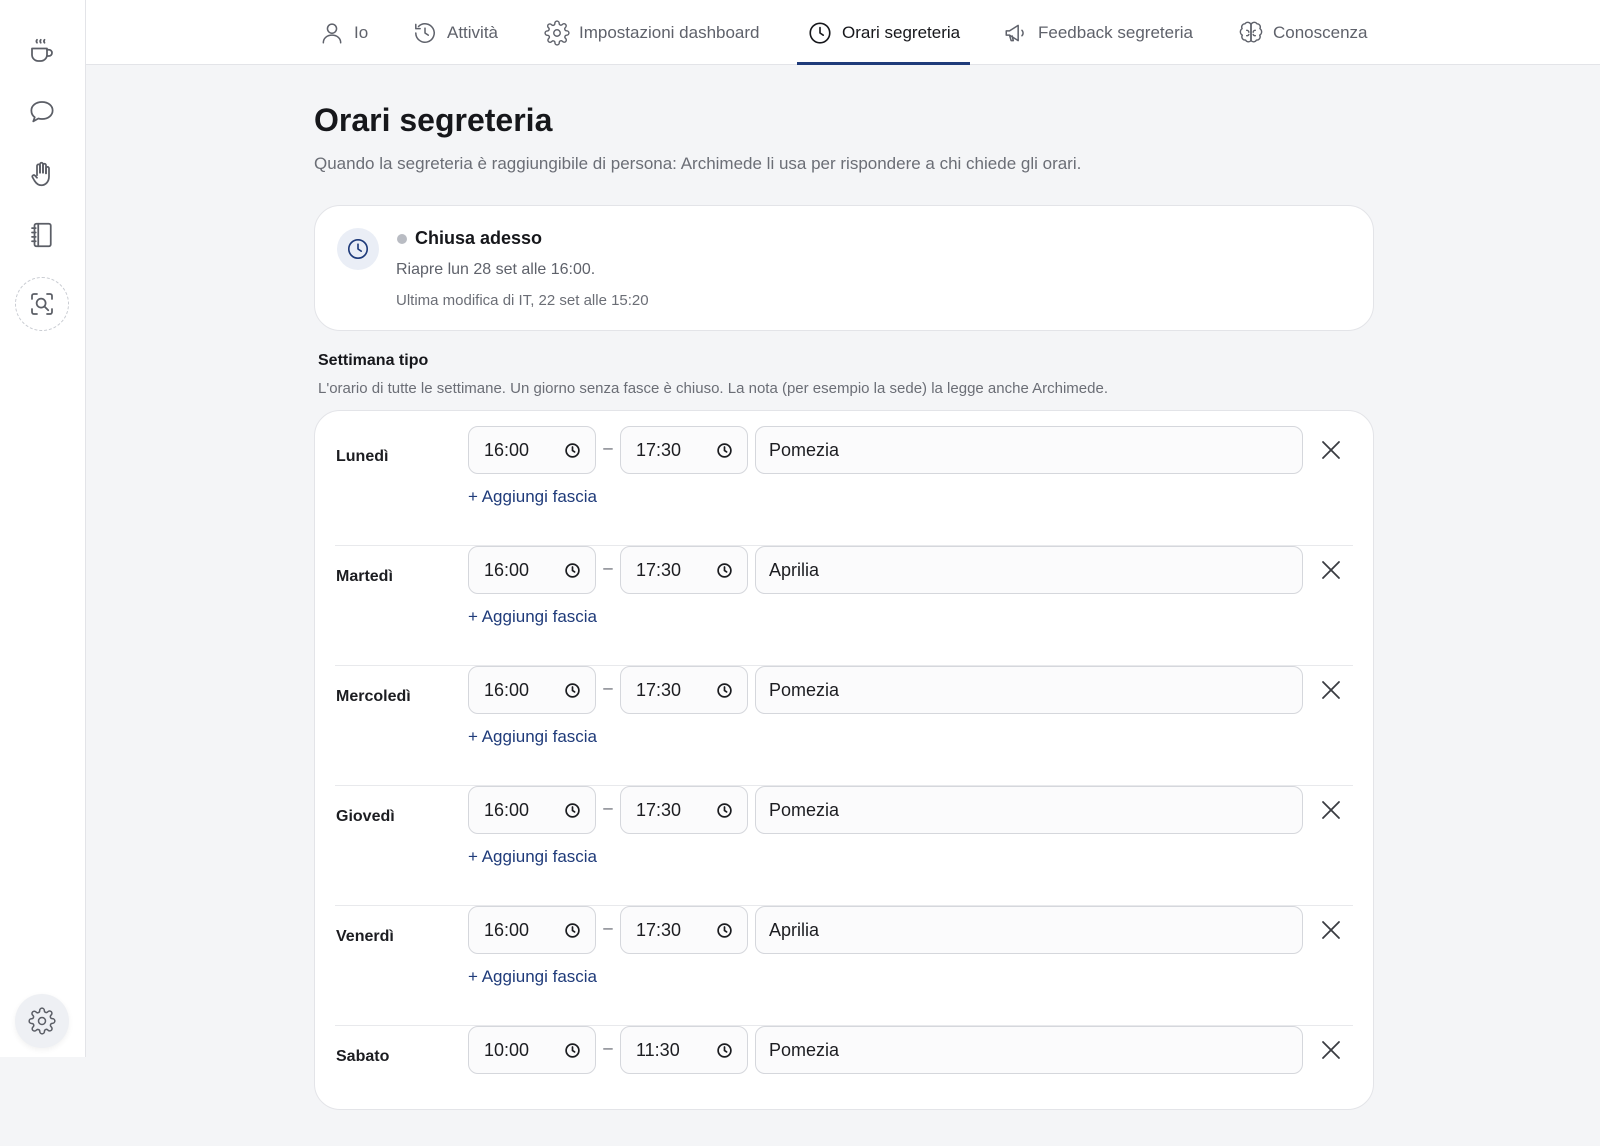 This screenshot has height=1146, width=1600. I want to click on sidebar-item-search, so click(42, 304).